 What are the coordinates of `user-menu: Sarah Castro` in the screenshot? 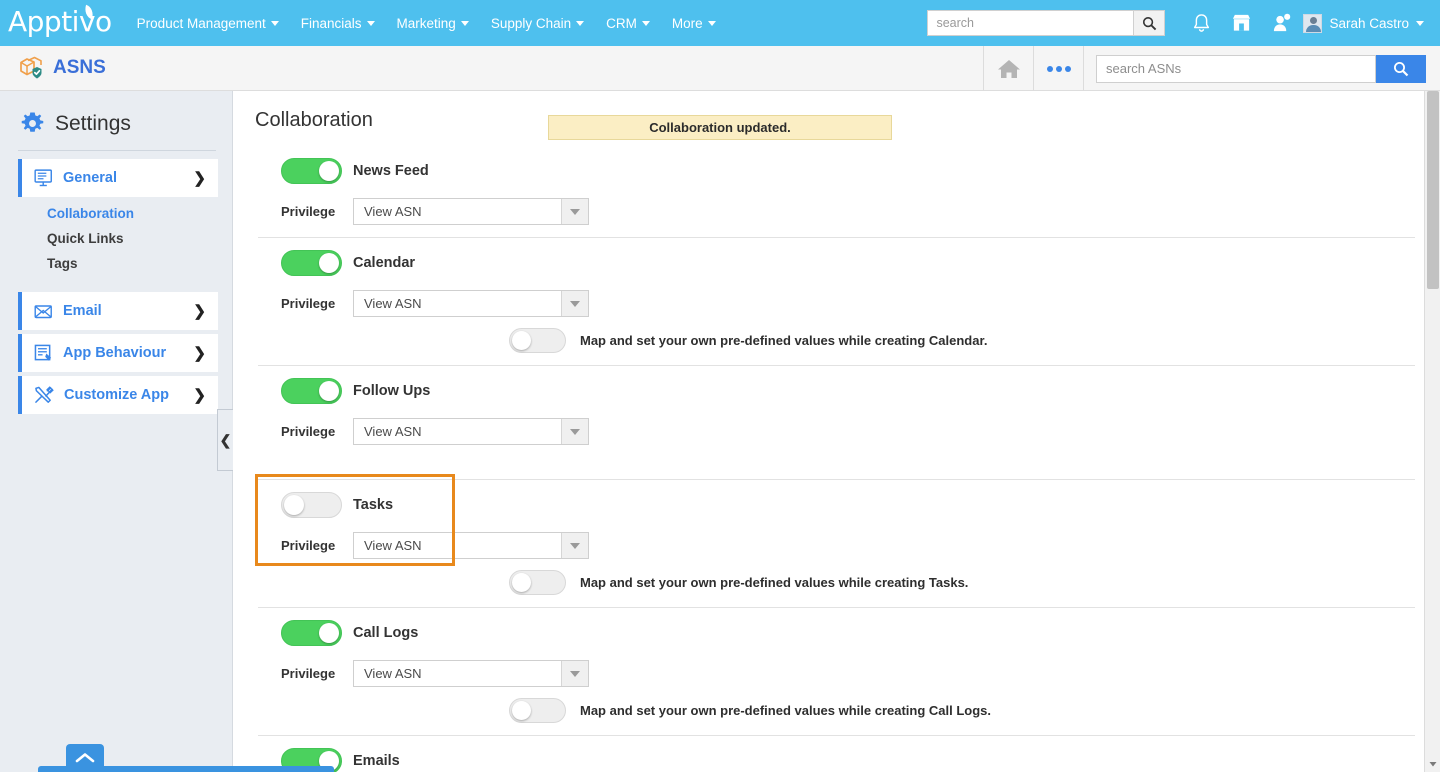 It's located at (1365, 23).